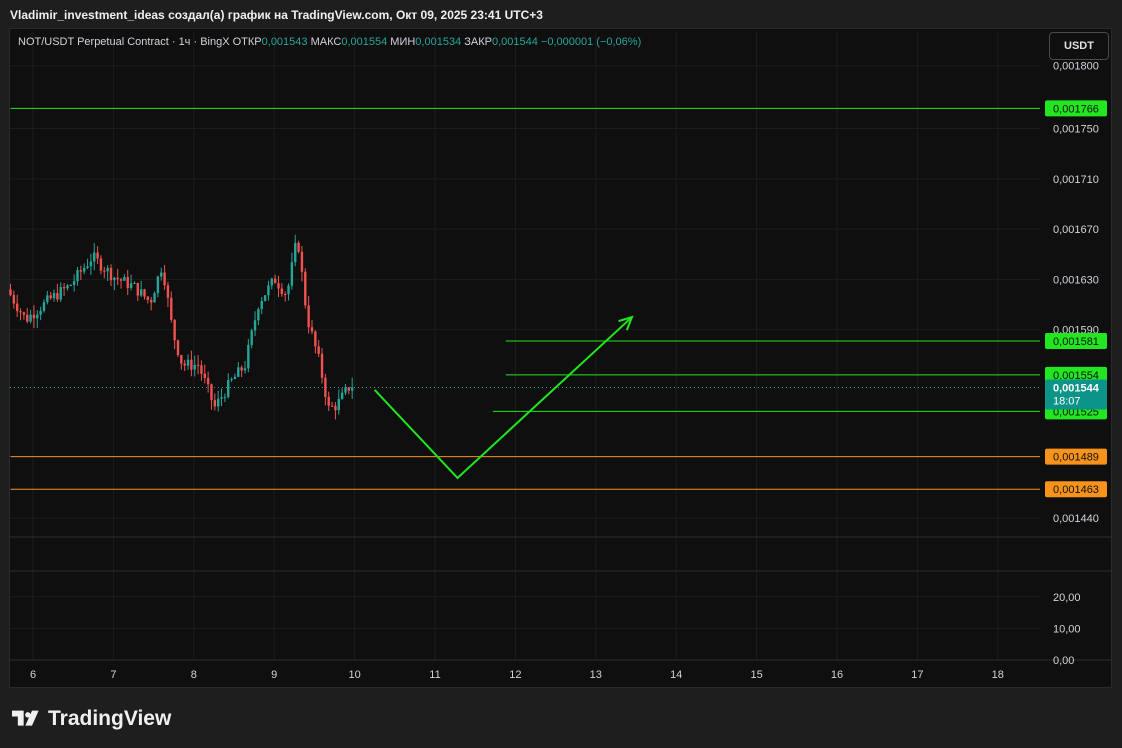  What do you see at coordinates (1067, 629) in the screenshot?
I see `volume-tick-label: 10,00` at bounding box center [1067, 629].